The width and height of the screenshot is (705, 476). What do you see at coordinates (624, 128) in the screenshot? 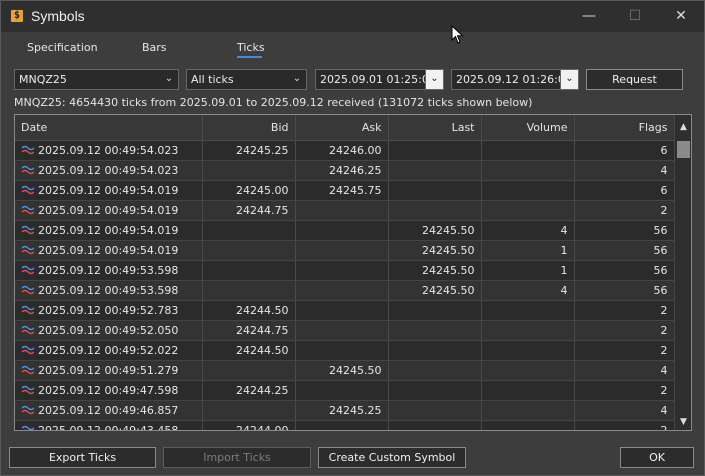
I see `column-header-flags: Flags` at bounding box center [624, 128].